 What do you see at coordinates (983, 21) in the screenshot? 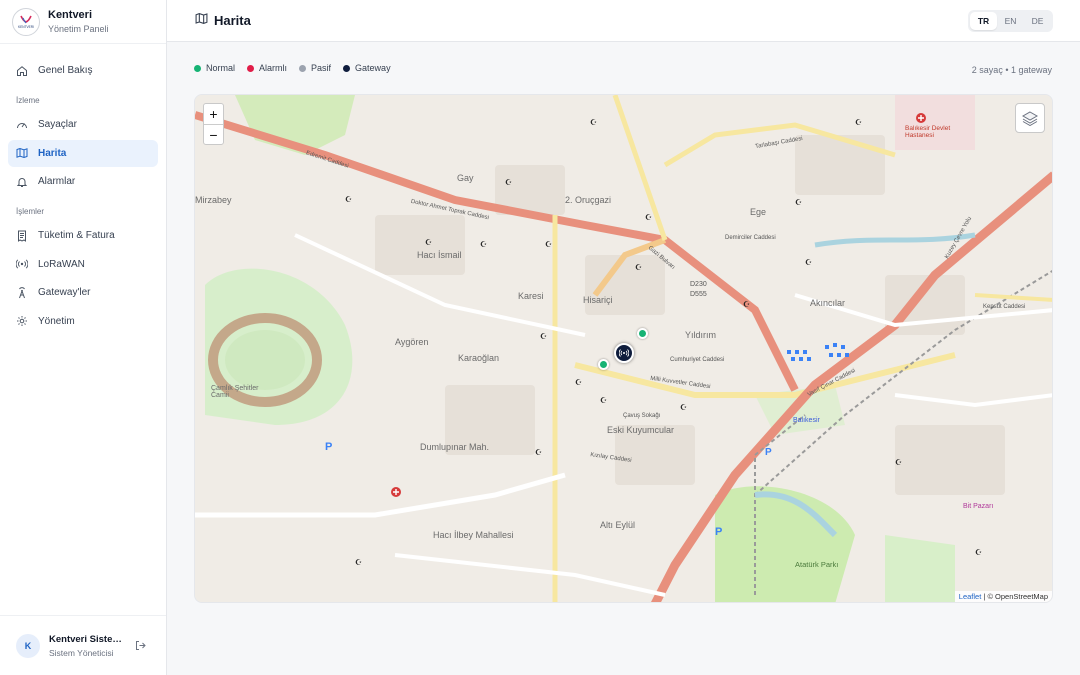
I see `language-tr-button: TR` at bounding box center [983, 21].